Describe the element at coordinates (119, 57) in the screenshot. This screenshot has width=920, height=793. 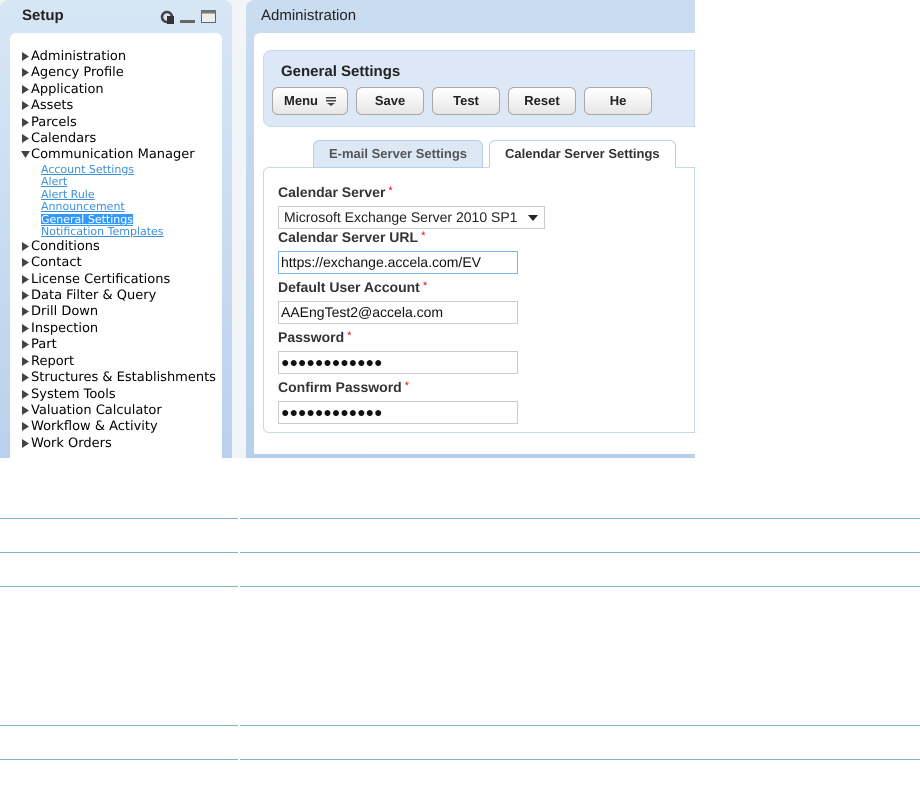
I see `tree-item: Administration` at that location.